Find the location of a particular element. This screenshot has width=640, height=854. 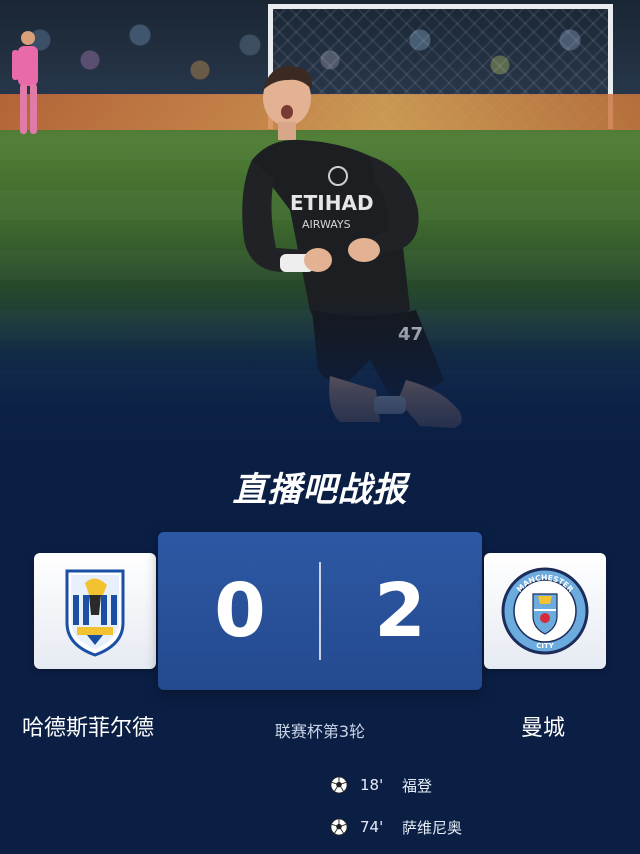

goal-minute: 18' is located at coordinates (372, 785).